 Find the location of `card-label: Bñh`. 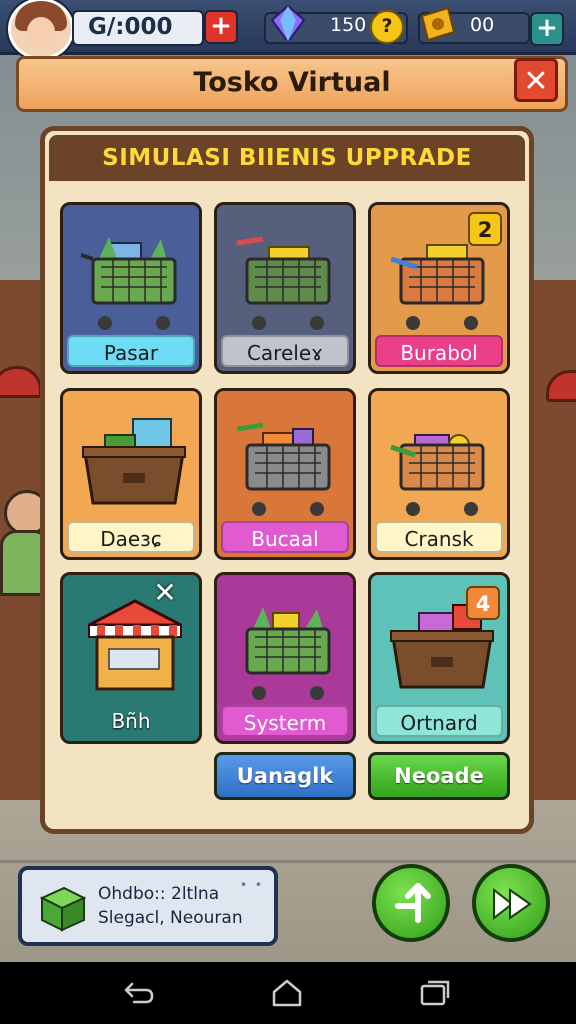

card-label: Bñh is located at coordinates (131, 721).